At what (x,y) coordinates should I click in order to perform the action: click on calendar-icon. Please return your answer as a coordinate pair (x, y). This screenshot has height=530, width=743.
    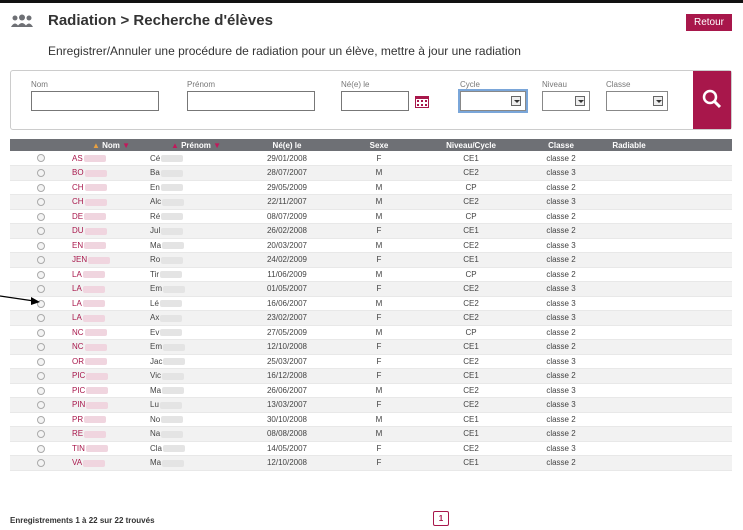
    Looking at the image, I should click on (422, 101).